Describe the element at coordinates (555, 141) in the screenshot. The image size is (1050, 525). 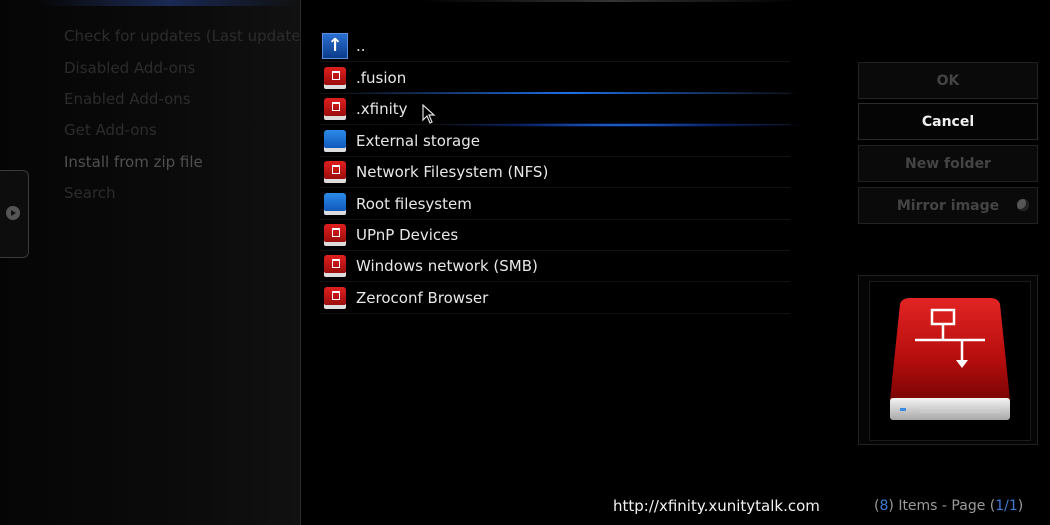
I see `list-item-external-storage: External storage` at that location.